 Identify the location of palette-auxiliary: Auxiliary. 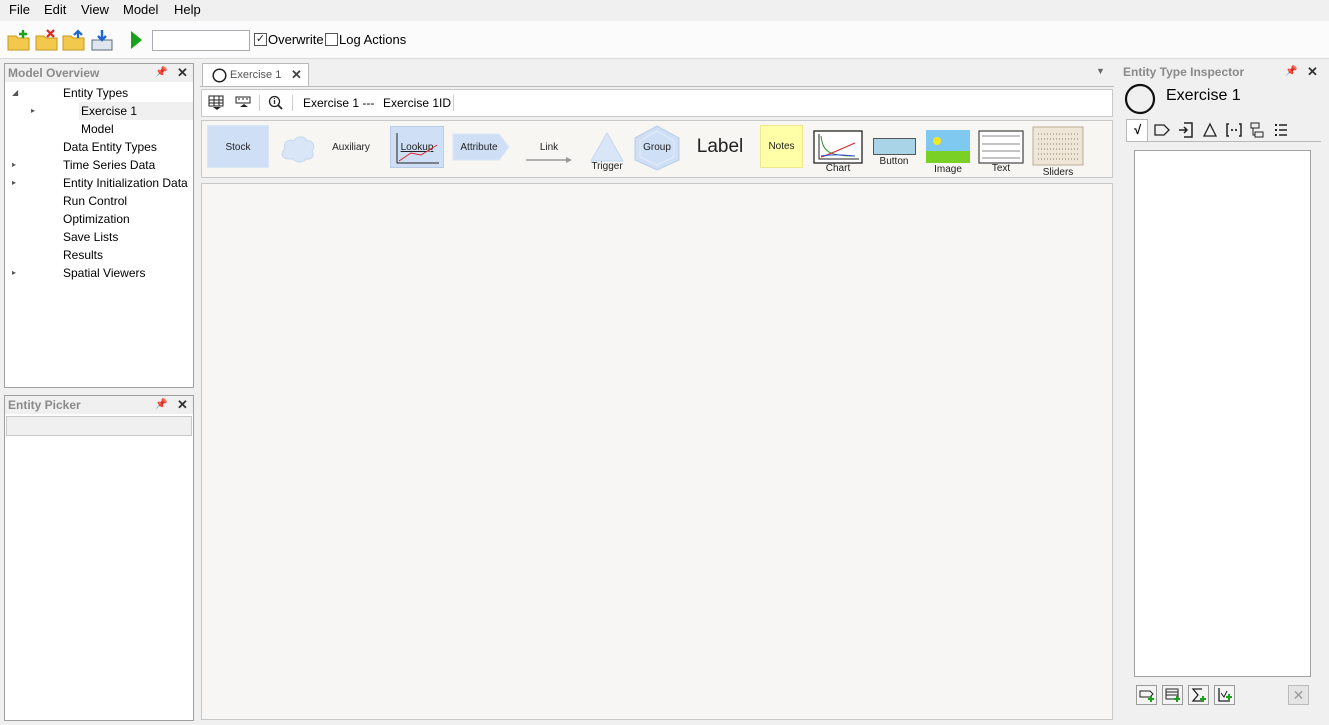
(351, 147).